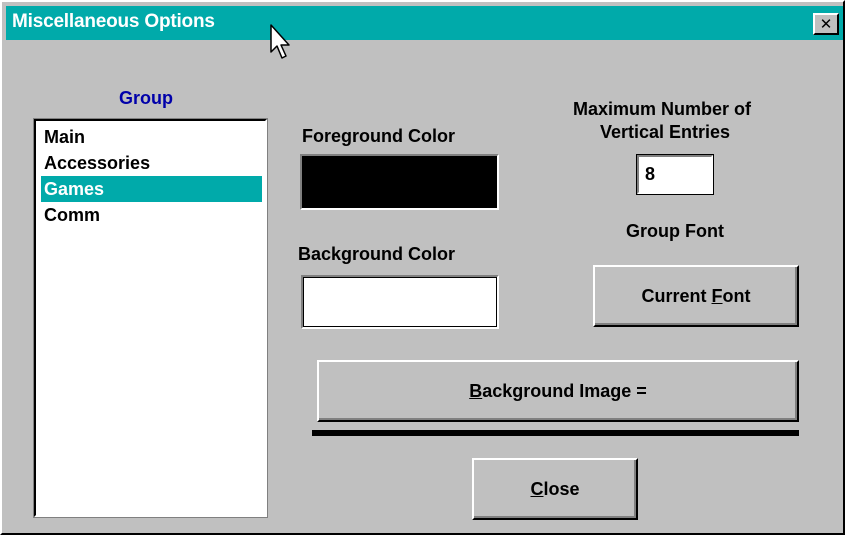 Image resolution: width=845 pixels, height=535 pixels. Describe the element at coordinates (74, 189) in the screenshot. I see `list-item-label: Games` at that location.